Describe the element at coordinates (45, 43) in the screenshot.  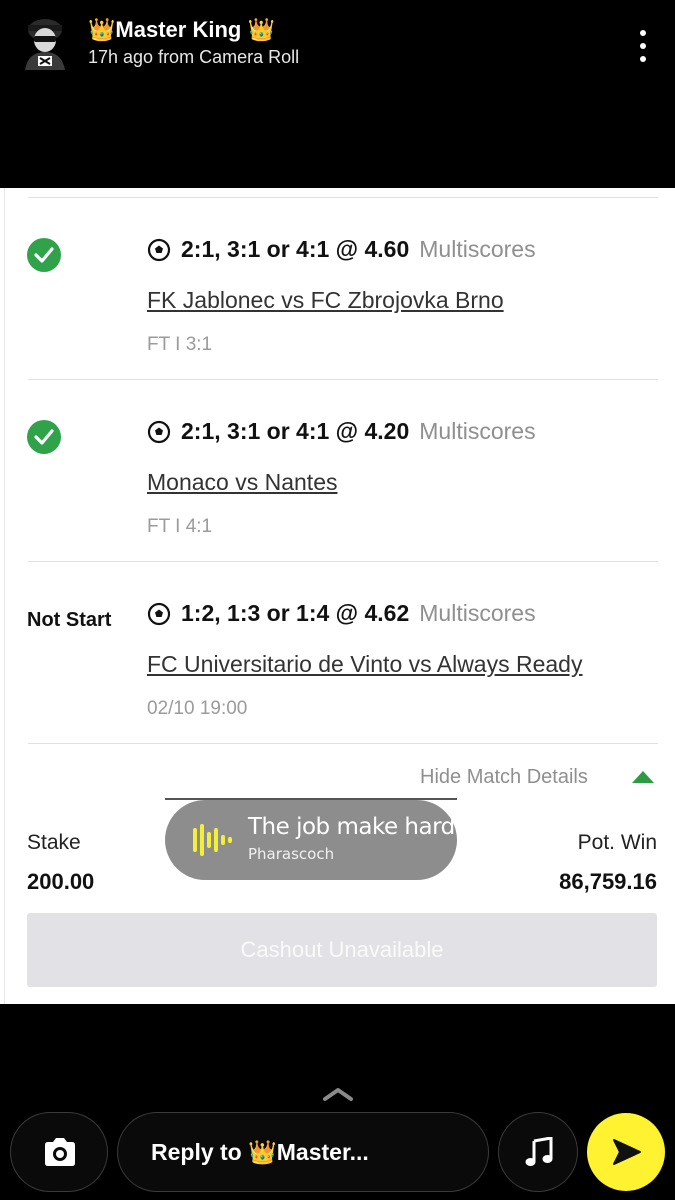
I see `avatar` at that location.